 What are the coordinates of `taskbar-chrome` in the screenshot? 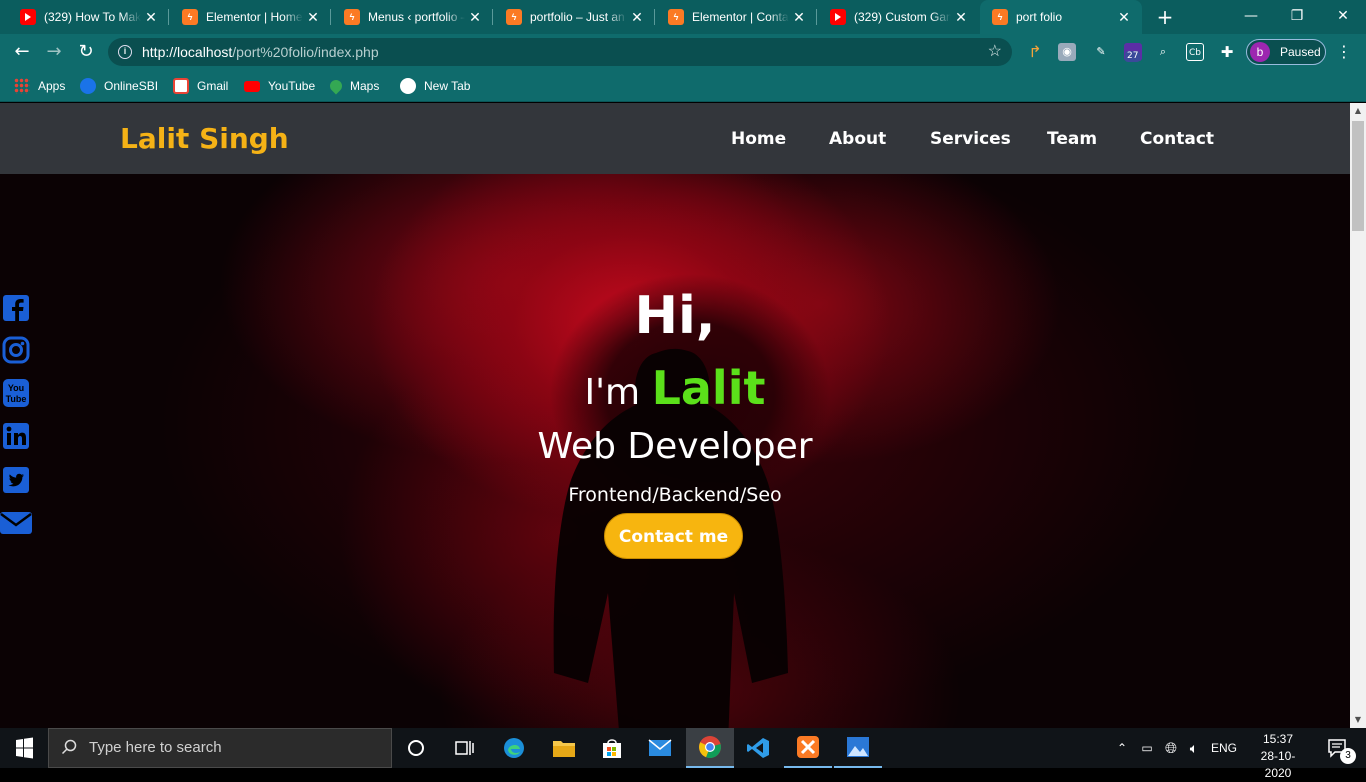 It's located at (710, 748).